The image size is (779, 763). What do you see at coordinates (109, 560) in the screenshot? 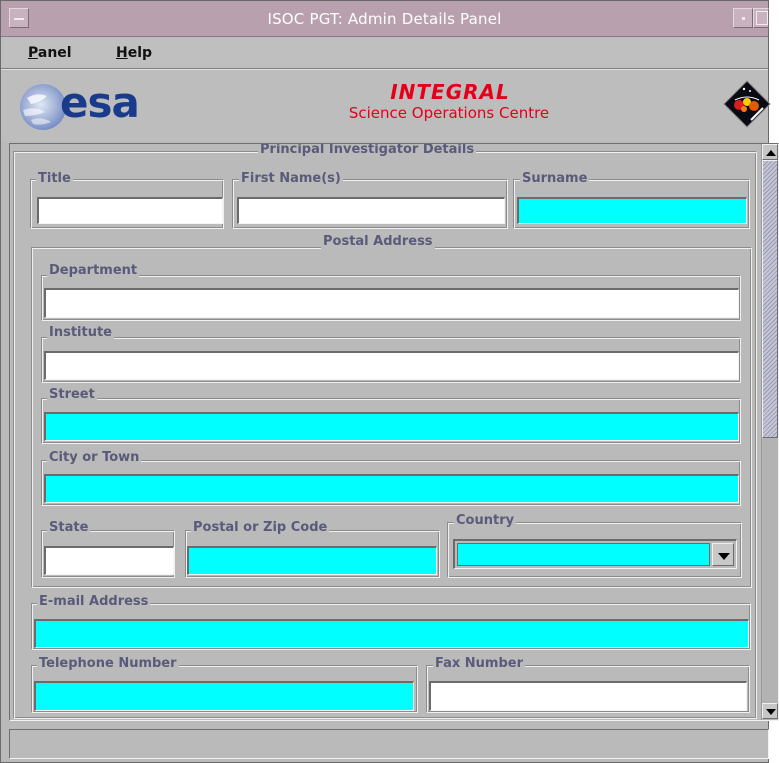
I see `state-field` at bounding box center [109, 560].